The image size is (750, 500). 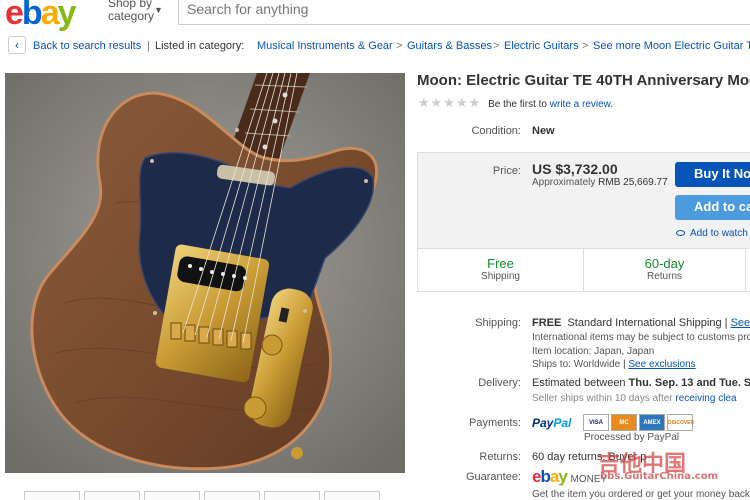 I want to click on eye-icon, so click(x=680, y=233).